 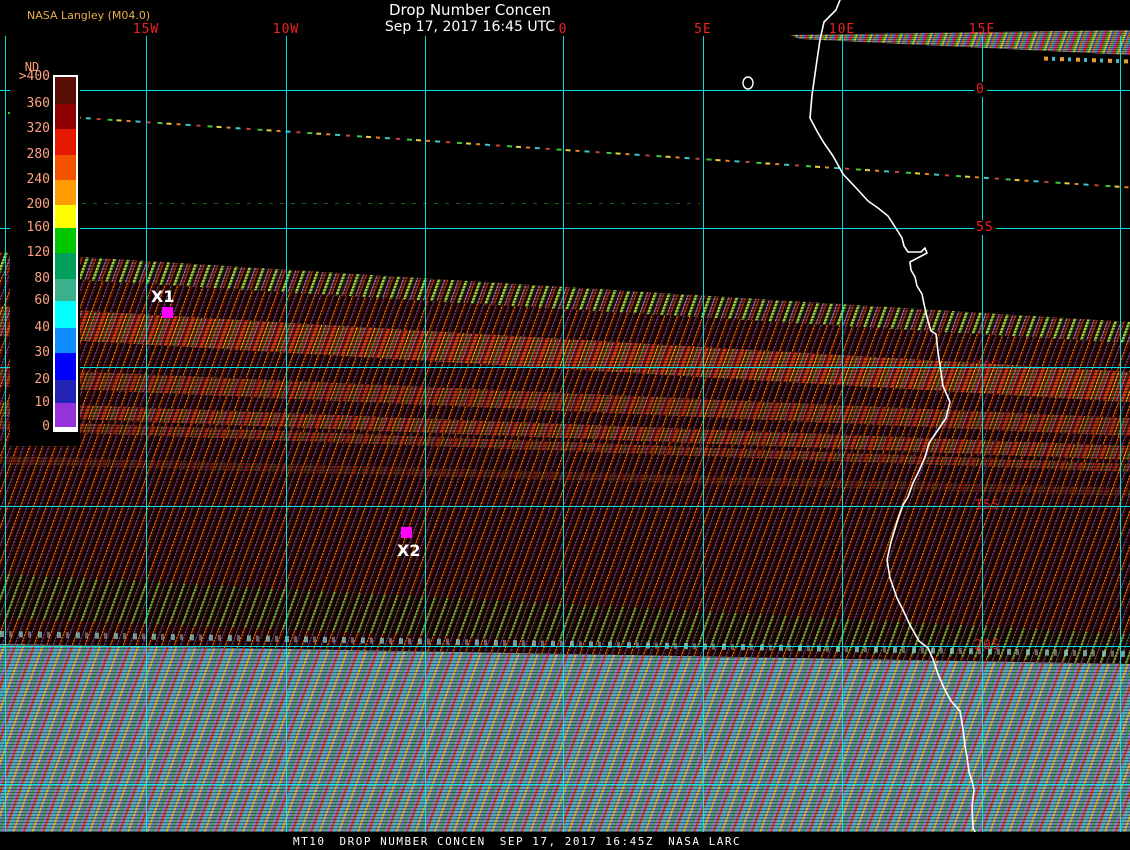 What do you see at coordinates (38, 128) in the screenshot?
I see `colorbar-tick-label: 320` at bounding box center [38, 128].